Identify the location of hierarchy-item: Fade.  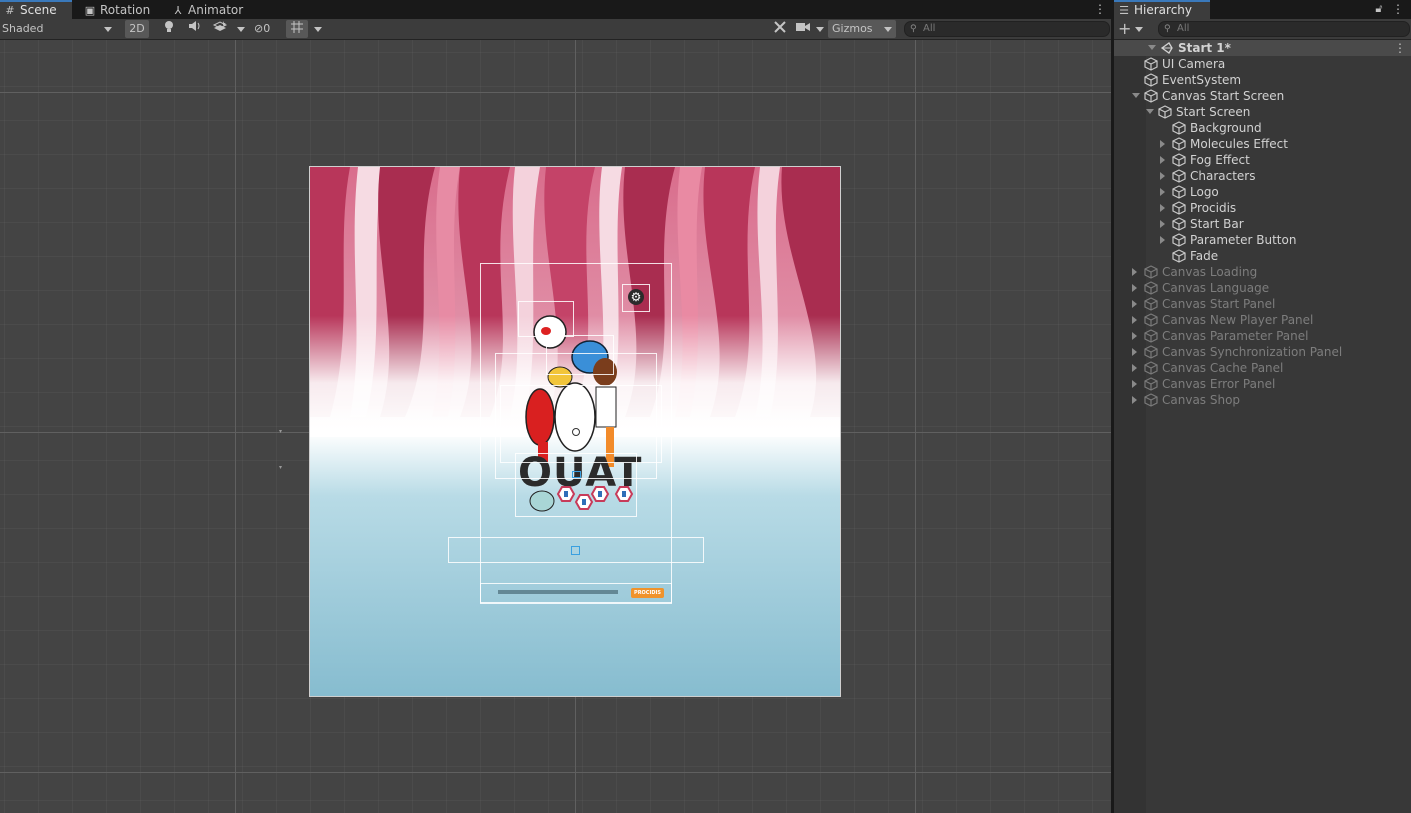
(1262, 256).